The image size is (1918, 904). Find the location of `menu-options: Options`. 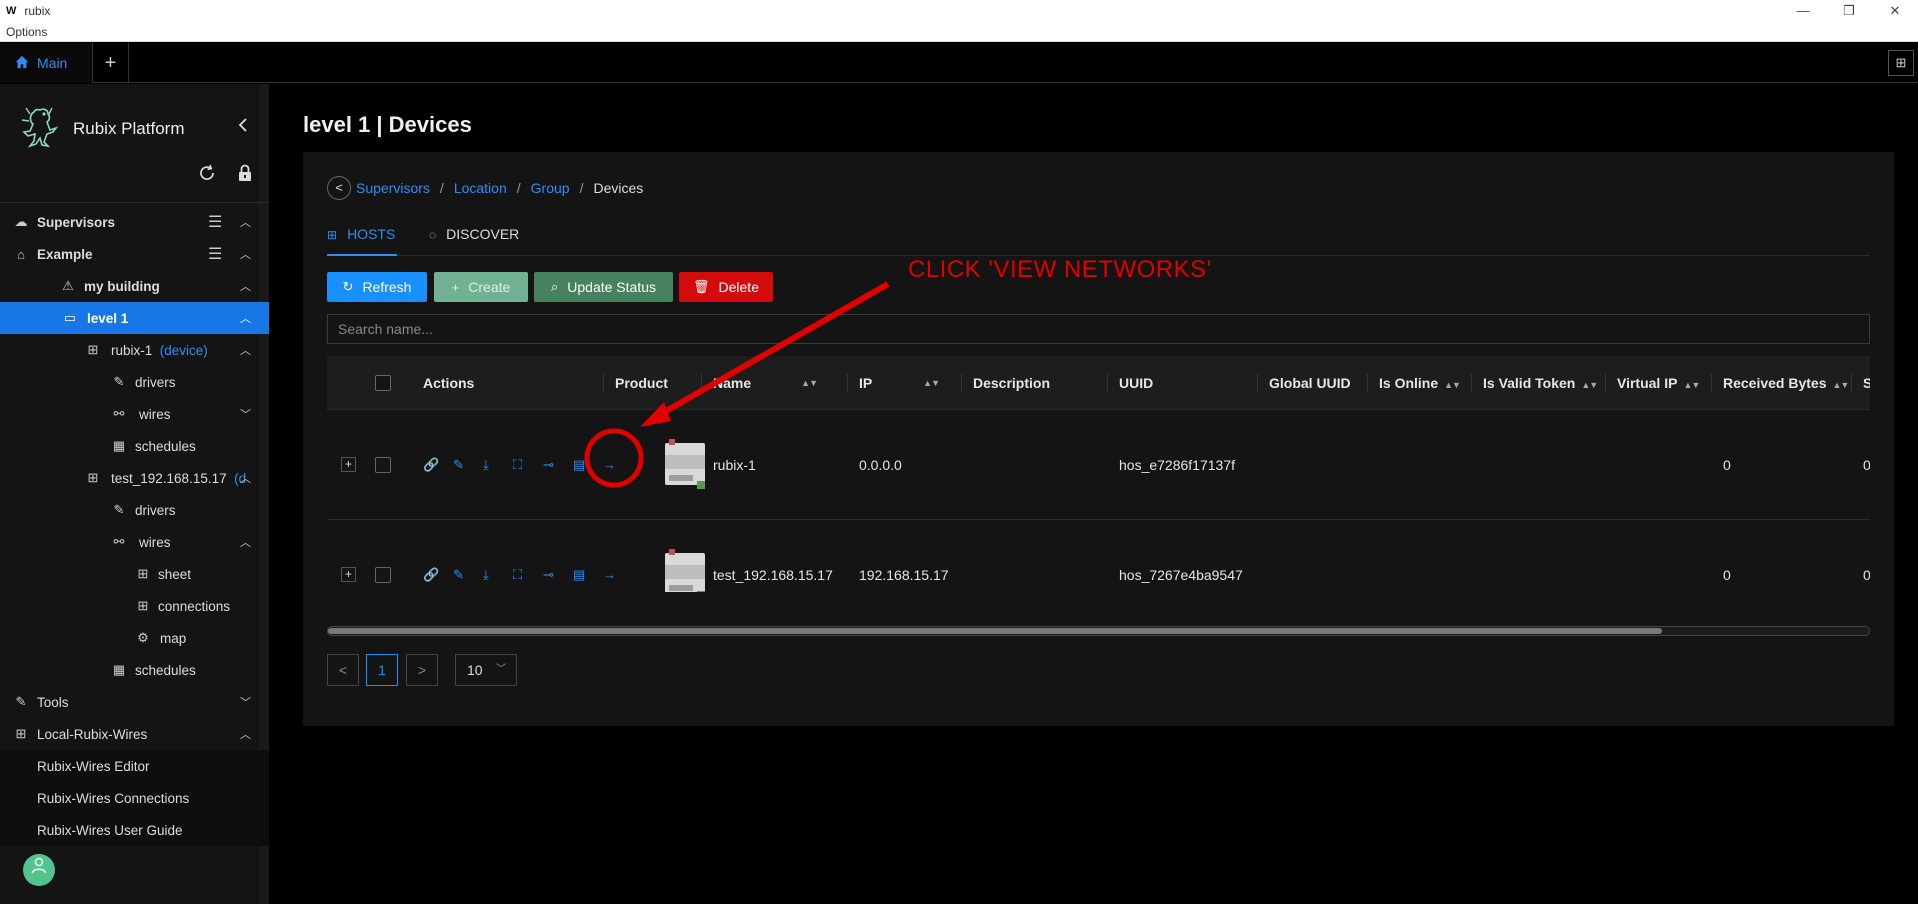

menu-options: Options is located at coordinates (26, 32).